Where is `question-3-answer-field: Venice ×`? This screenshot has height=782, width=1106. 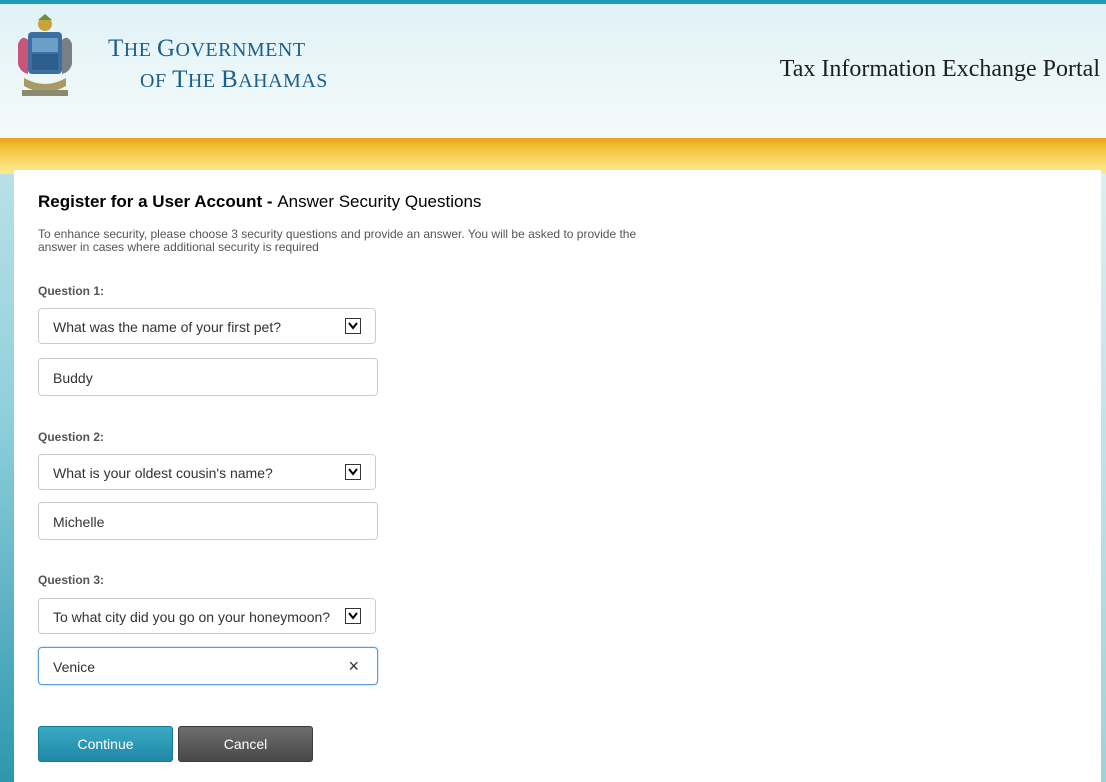 question-3-answer-field: Venice × is located at coordinates (208, 666).